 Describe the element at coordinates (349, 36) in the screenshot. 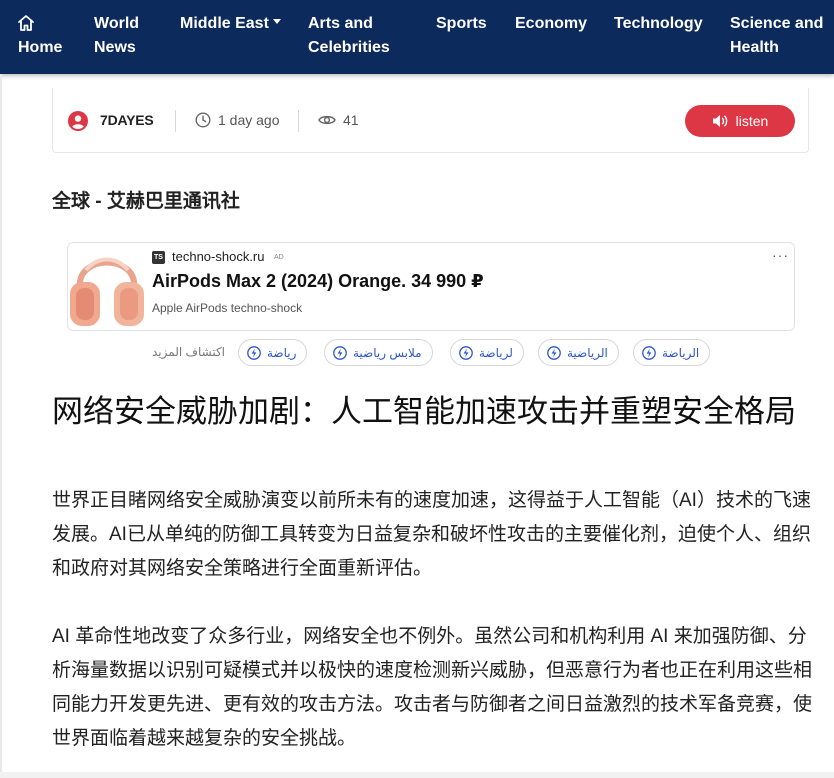

I see `nav-item-arts-celebrities: Arts and Celebrities` at that location.